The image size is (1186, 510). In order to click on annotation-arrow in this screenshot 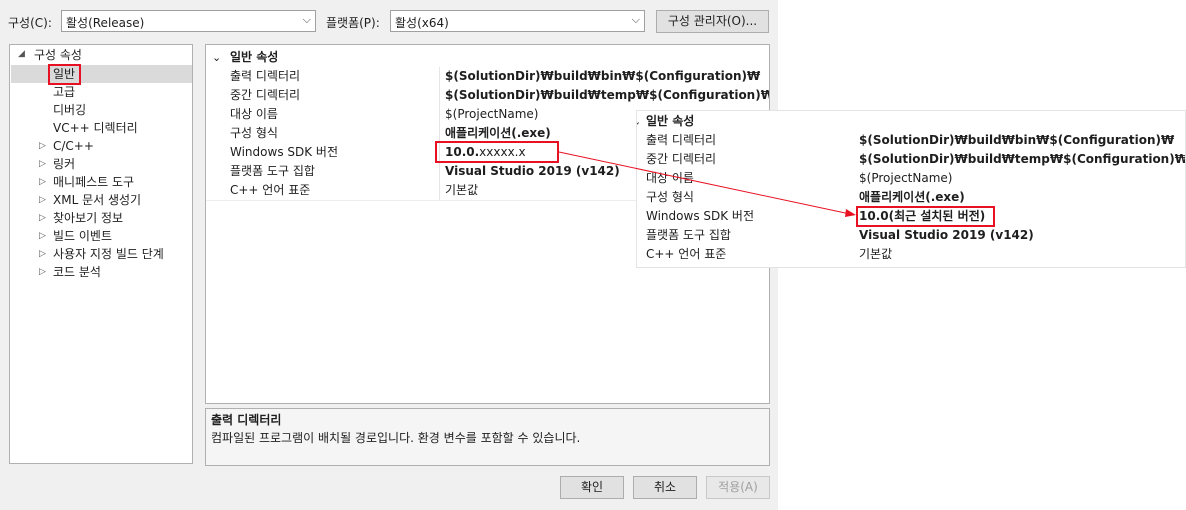, I will do `click(707, 184)`.